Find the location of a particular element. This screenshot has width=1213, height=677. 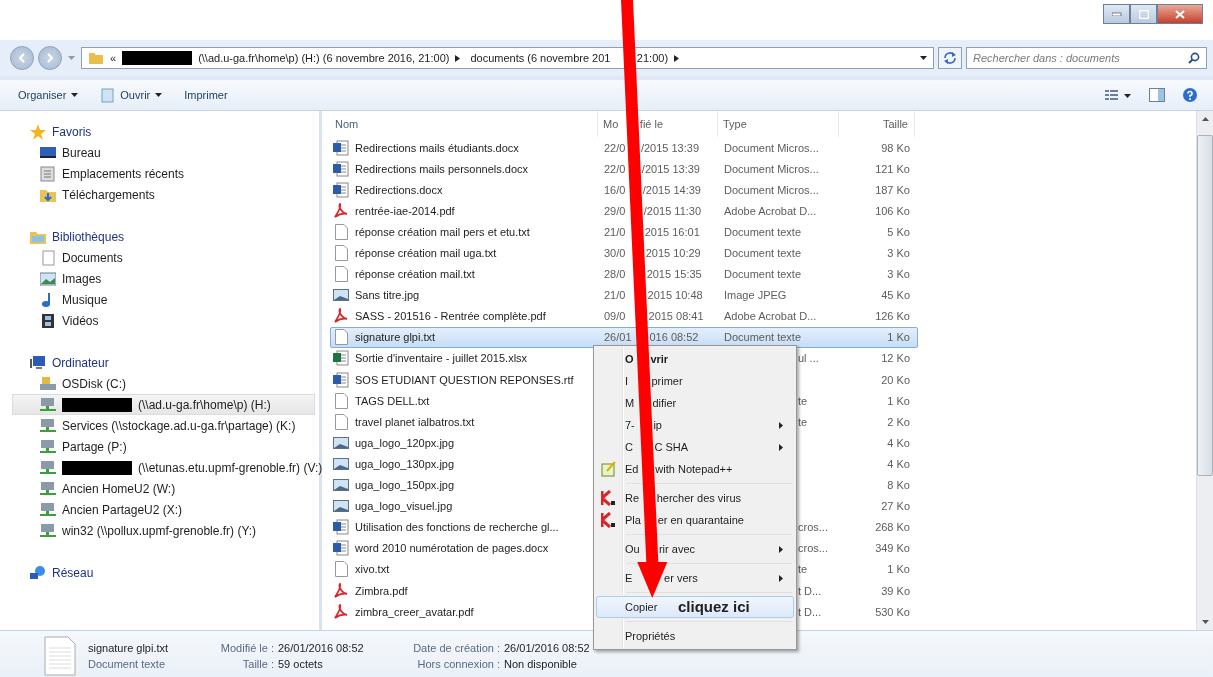

refresh-button is located at coordinates (950, 58).